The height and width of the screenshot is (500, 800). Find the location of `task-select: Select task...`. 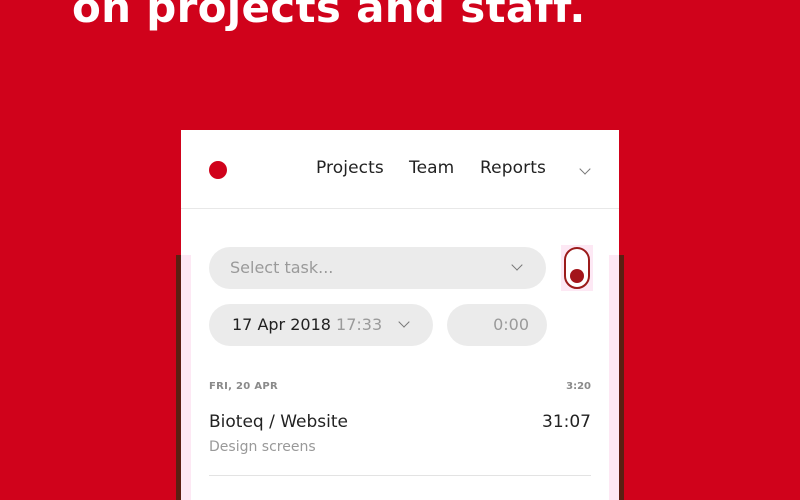

task-select: Select task... is located at coordinates (377, 268).